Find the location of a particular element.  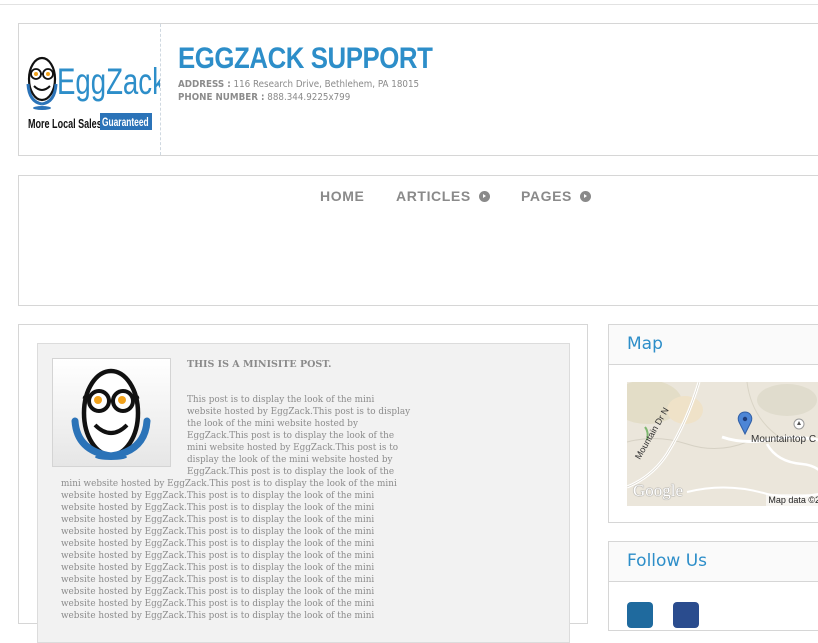

nav-pages: PAGES is located at coordinates (556, 196).